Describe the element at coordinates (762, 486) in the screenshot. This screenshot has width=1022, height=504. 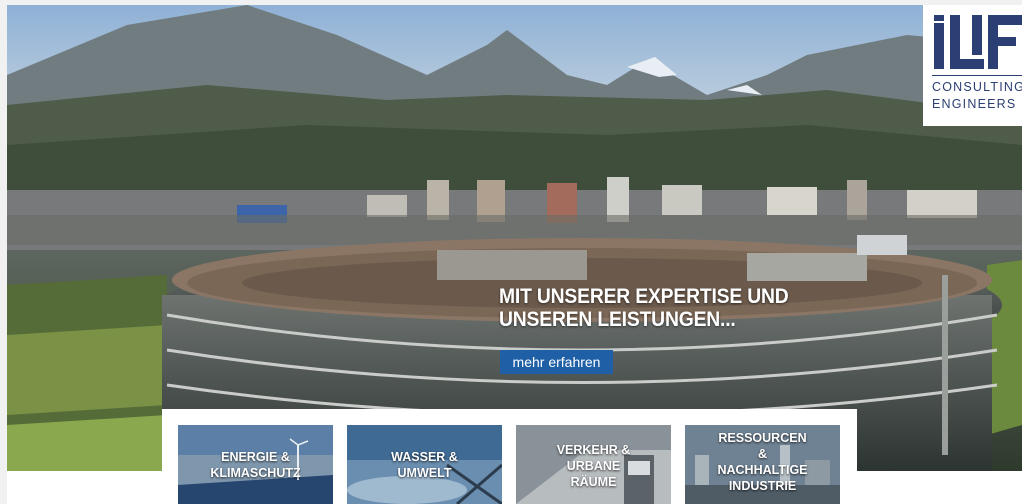
I see `tile-label-line: INDUSTRIE` at that location.